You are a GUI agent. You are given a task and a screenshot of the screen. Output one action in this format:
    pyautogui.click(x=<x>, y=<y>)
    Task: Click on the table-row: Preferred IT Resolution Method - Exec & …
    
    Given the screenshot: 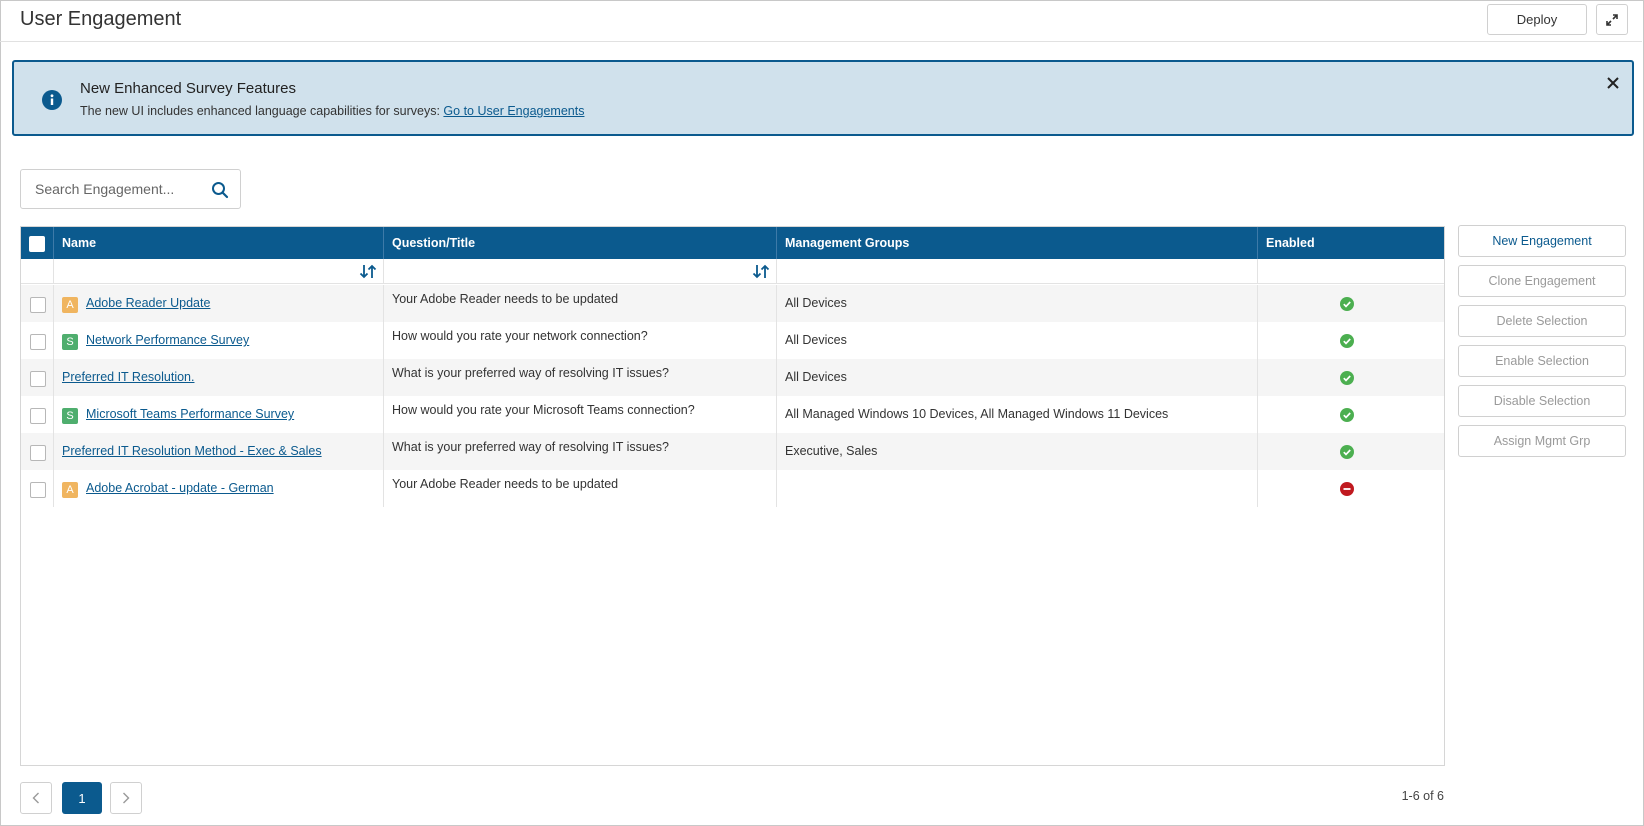 What is the action you would take?
    pyautogui.click(x=732, y=451)
    